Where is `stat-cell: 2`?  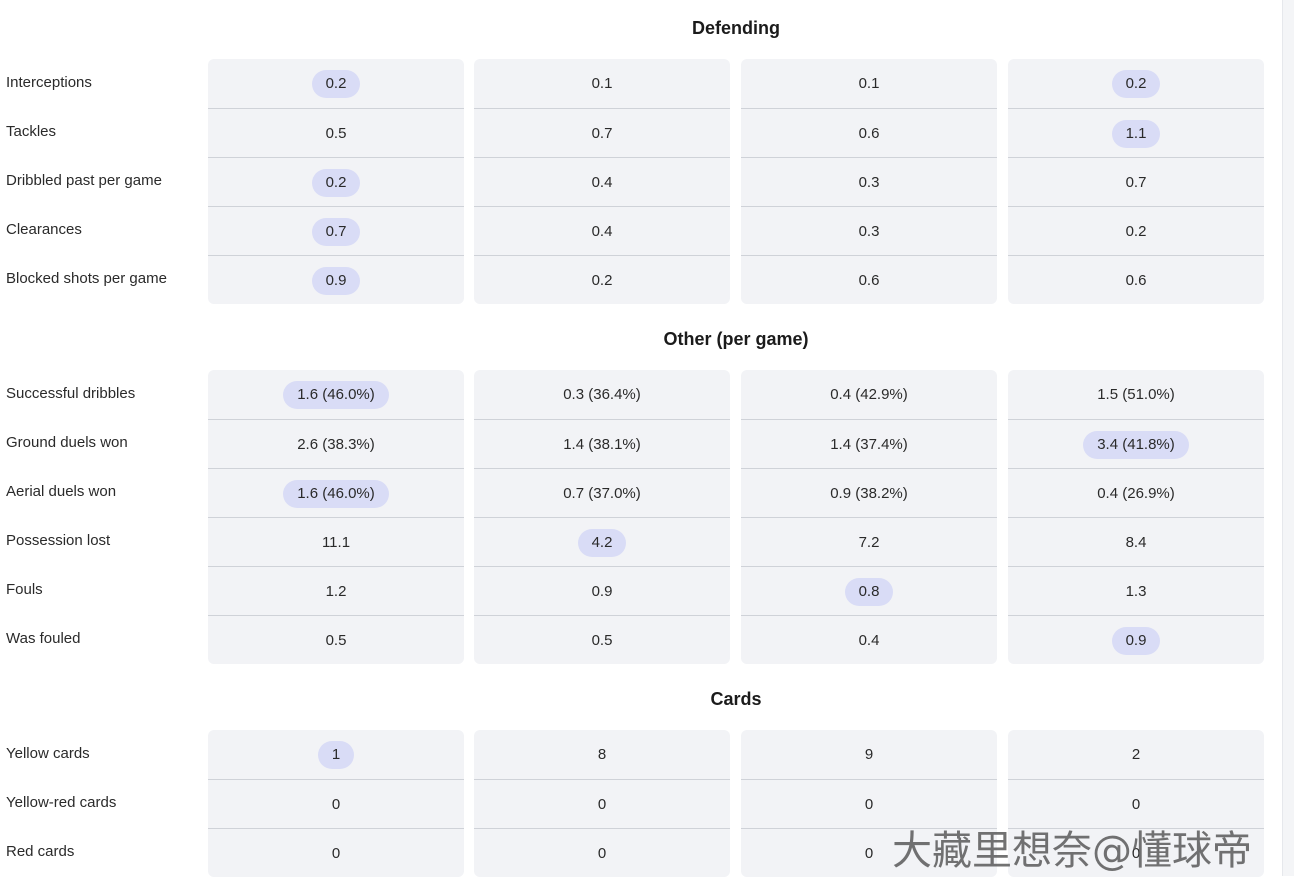 stat-cell: 2 is located at coordinates (1136, 754).